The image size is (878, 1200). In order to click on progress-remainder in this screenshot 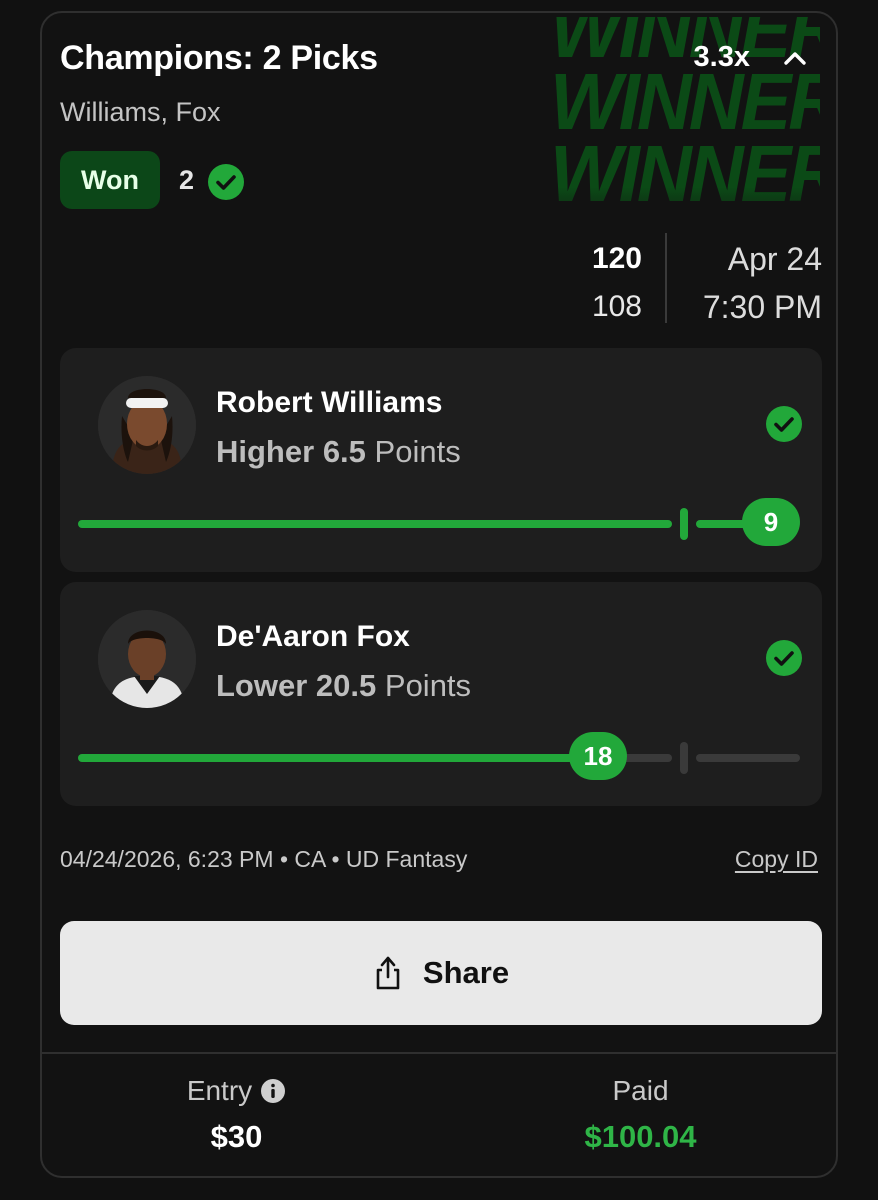, I will do `click(748, 758)`.